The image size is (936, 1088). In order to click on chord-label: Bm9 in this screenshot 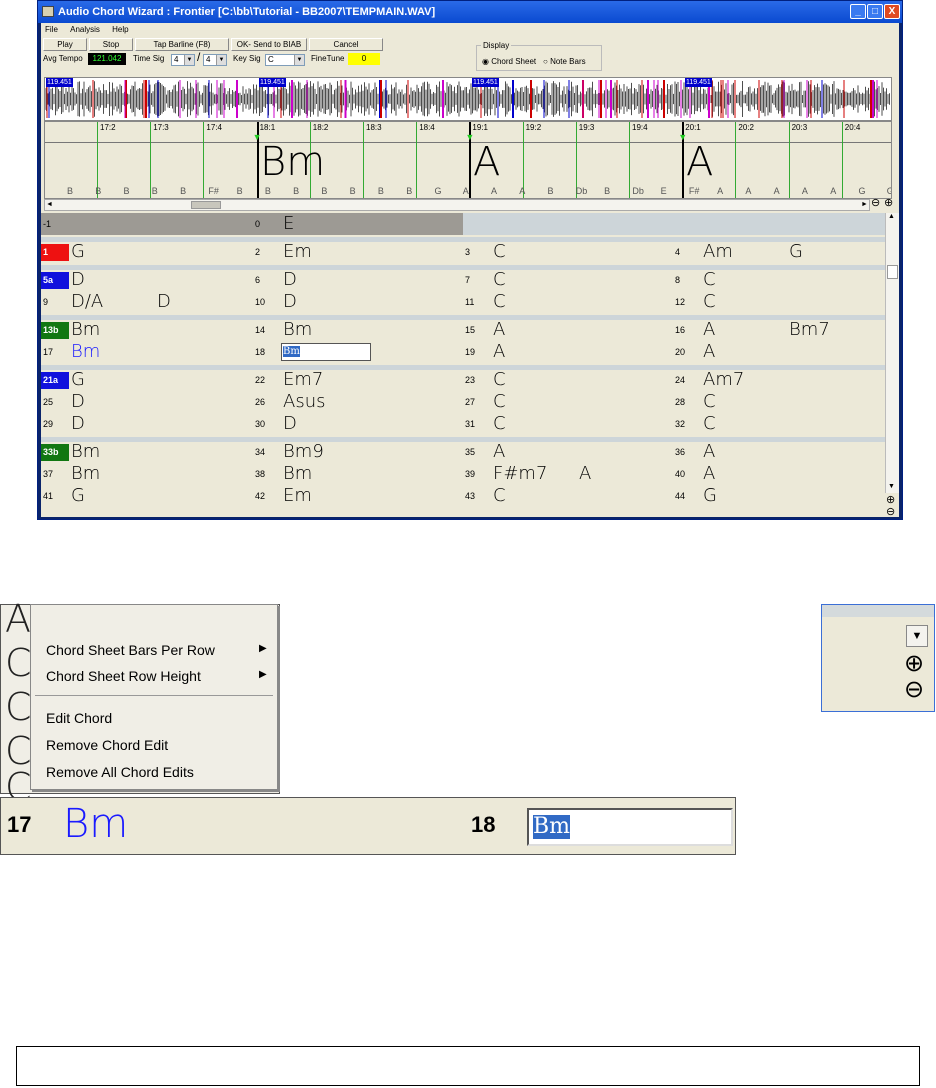, I will do `click(303, 452)`.